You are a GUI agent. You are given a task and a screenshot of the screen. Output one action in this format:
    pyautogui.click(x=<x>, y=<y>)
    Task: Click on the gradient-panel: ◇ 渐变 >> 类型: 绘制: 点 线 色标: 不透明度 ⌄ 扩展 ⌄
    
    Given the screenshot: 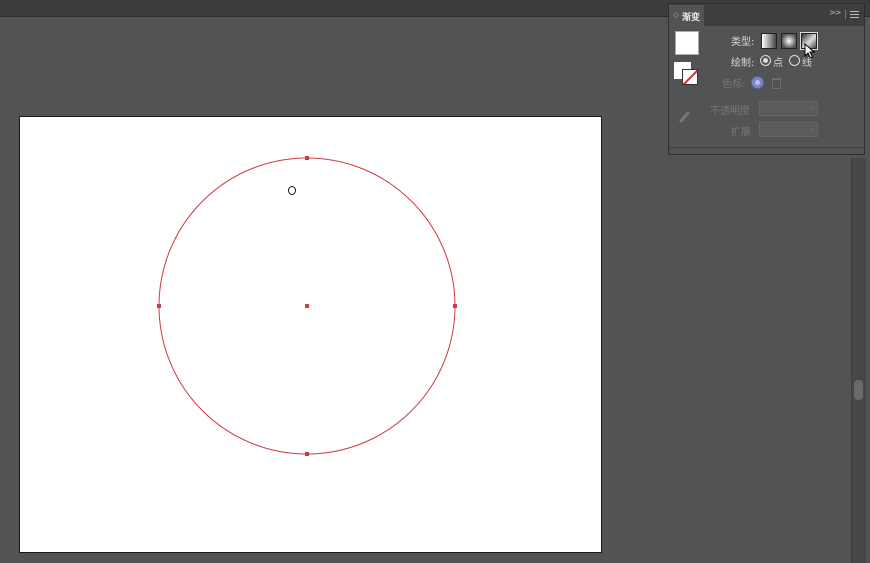 What is the action you would take?
    pyautogui.click(x=766, y=79)
    